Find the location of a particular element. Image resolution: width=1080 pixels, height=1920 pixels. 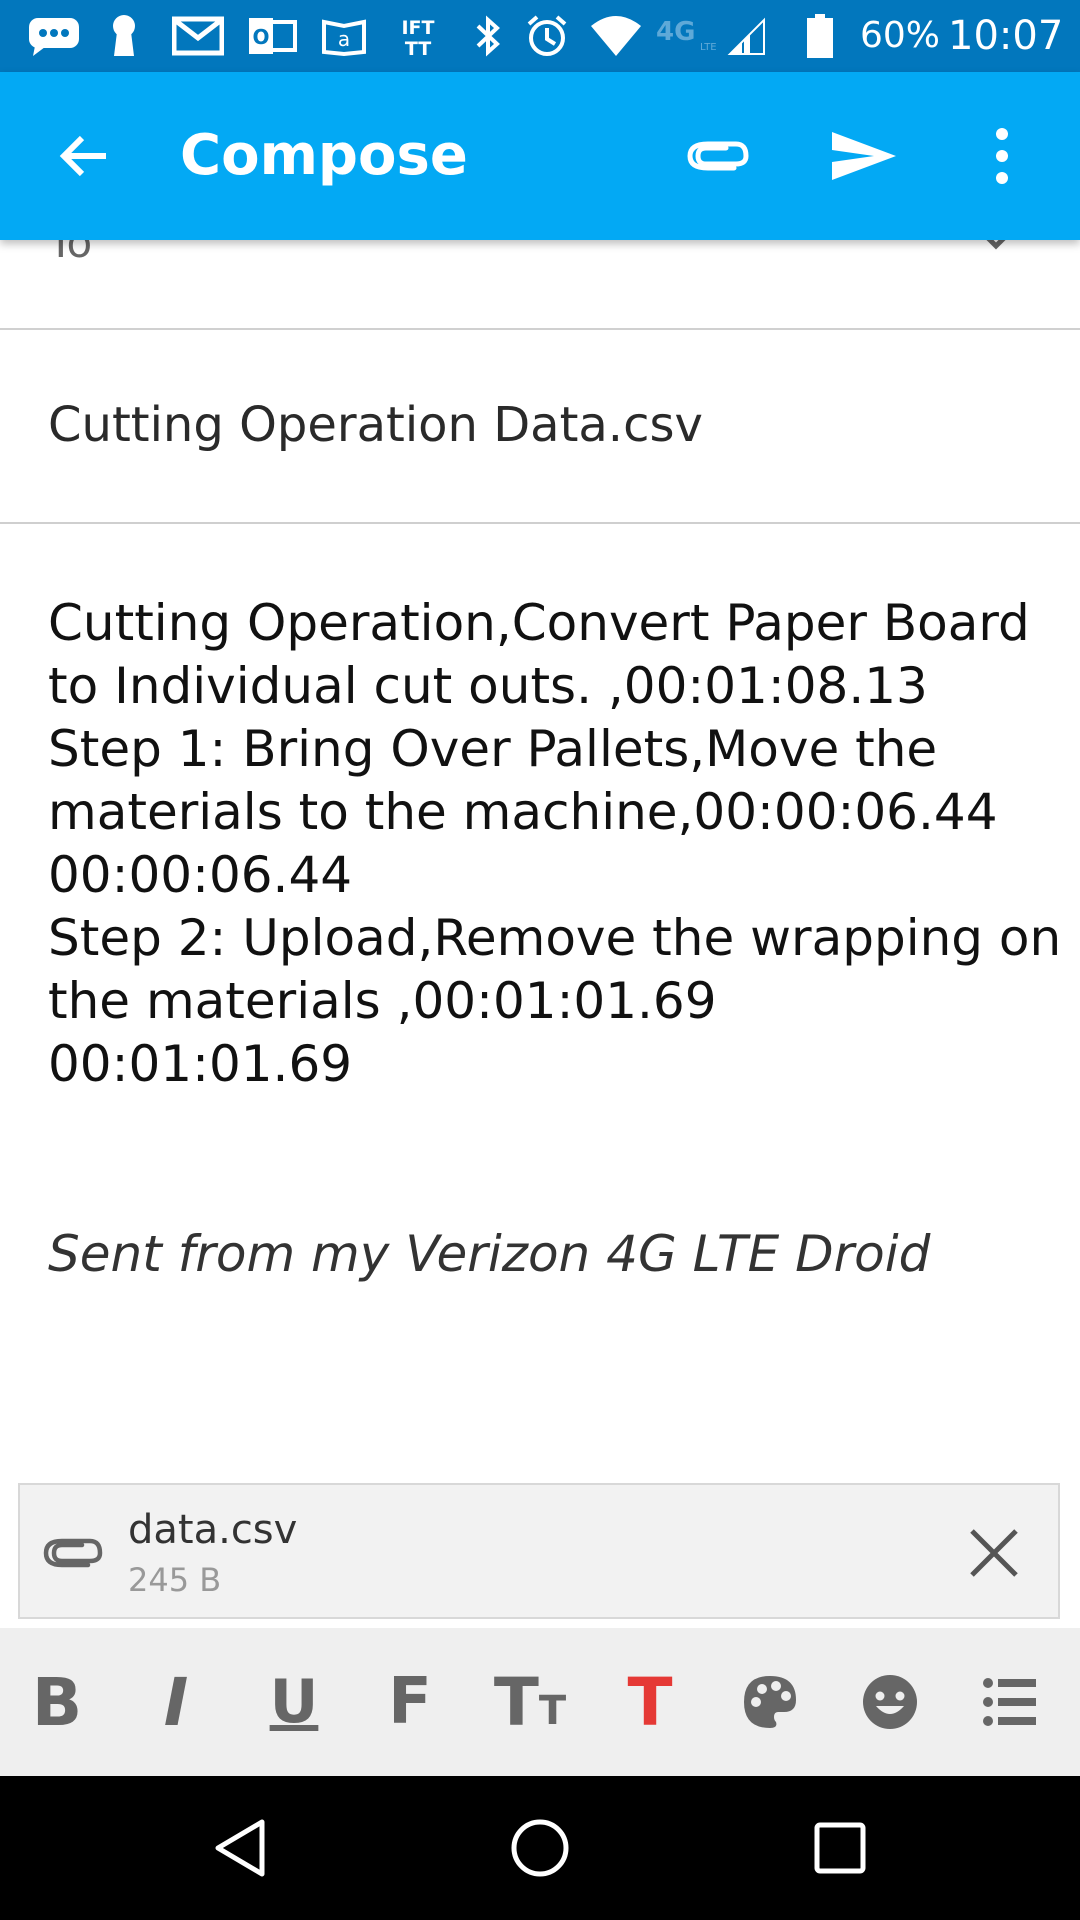

nav-back-button is located at coordinates (240, 1848).